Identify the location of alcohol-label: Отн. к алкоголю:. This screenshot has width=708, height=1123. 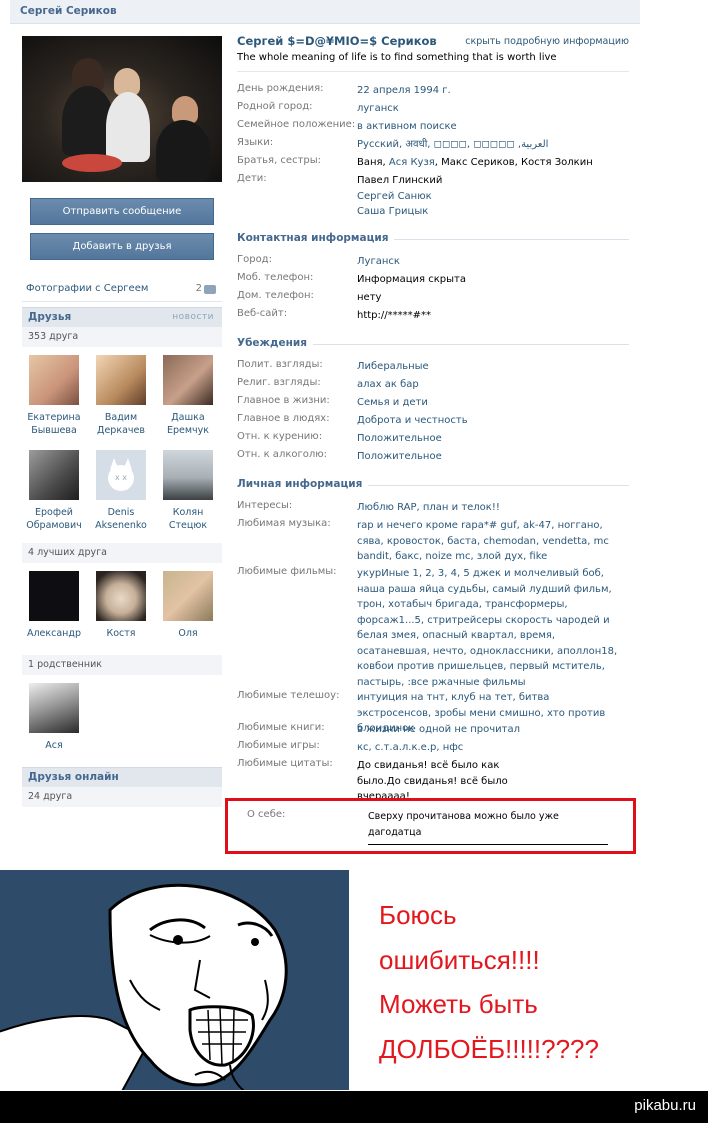
(282, 454).